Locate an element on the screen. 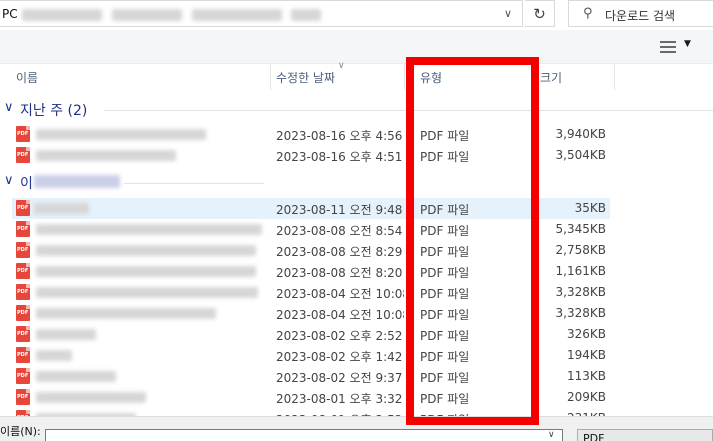  file-size: 209KB is located at coordinates (586, 397).